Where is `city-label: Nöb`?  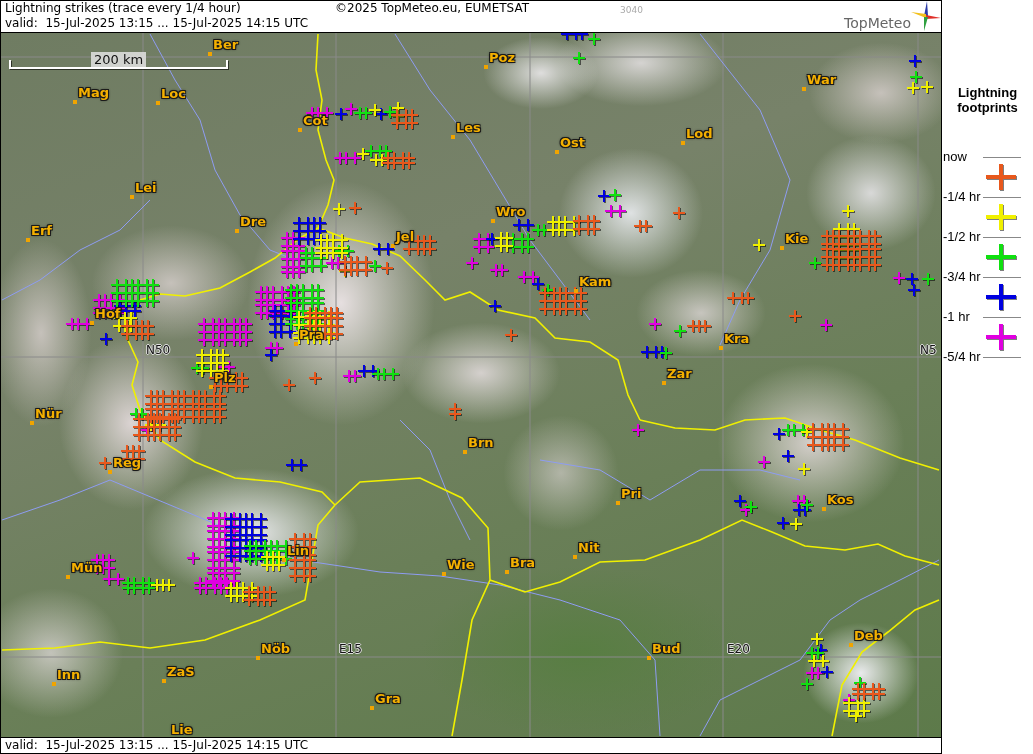
city-label: Nöb is located at coordinates (276, 649).